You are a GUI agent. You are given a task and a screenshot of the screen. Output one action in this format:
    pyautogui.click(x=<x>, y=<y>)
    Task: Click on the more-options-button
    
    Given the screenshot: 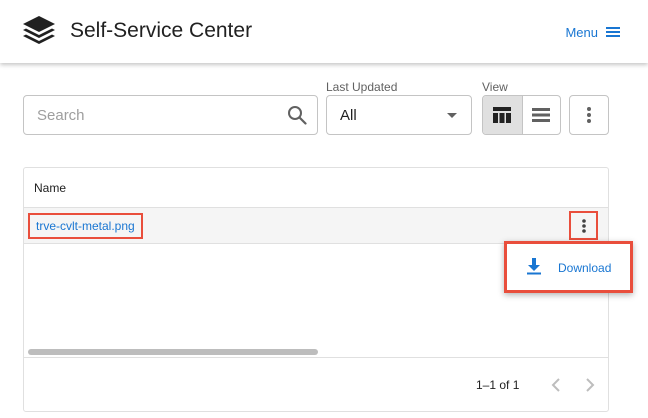 What is the action you would take?
    pyautogui.click(x=589, y=115)
    